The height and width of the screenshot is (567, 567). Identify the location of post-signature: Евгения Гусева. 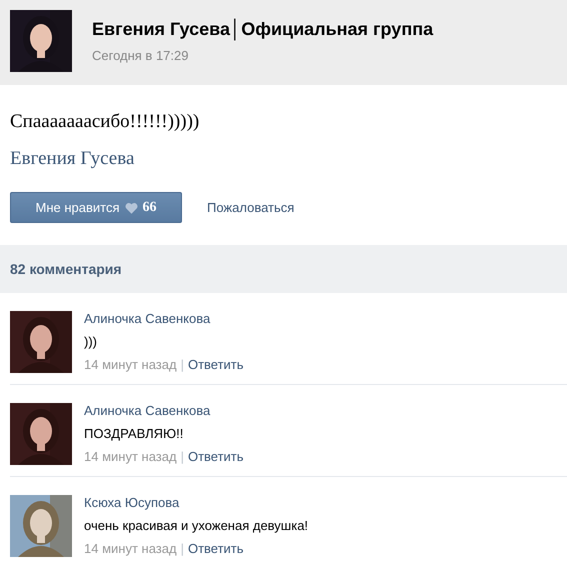
(73, 159).